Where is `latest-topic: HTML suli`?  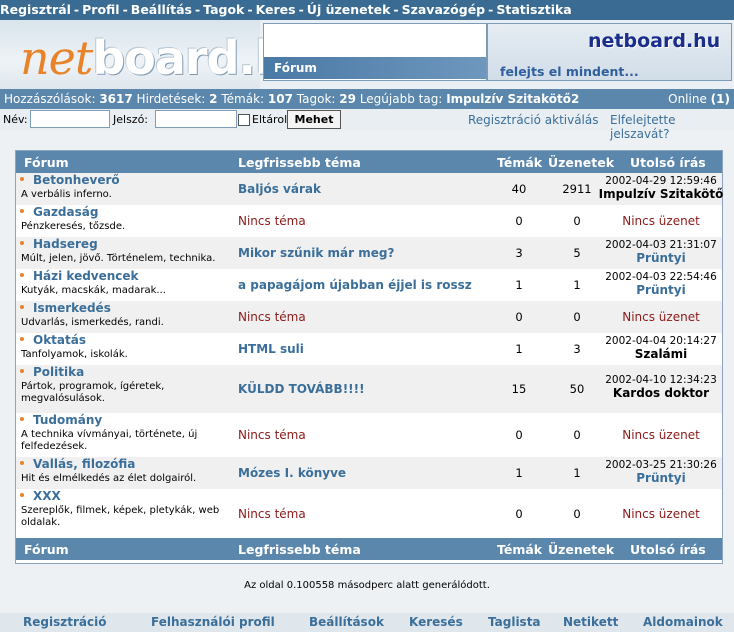
latest-topic: HTML suli is located at coordinates (271, 349).